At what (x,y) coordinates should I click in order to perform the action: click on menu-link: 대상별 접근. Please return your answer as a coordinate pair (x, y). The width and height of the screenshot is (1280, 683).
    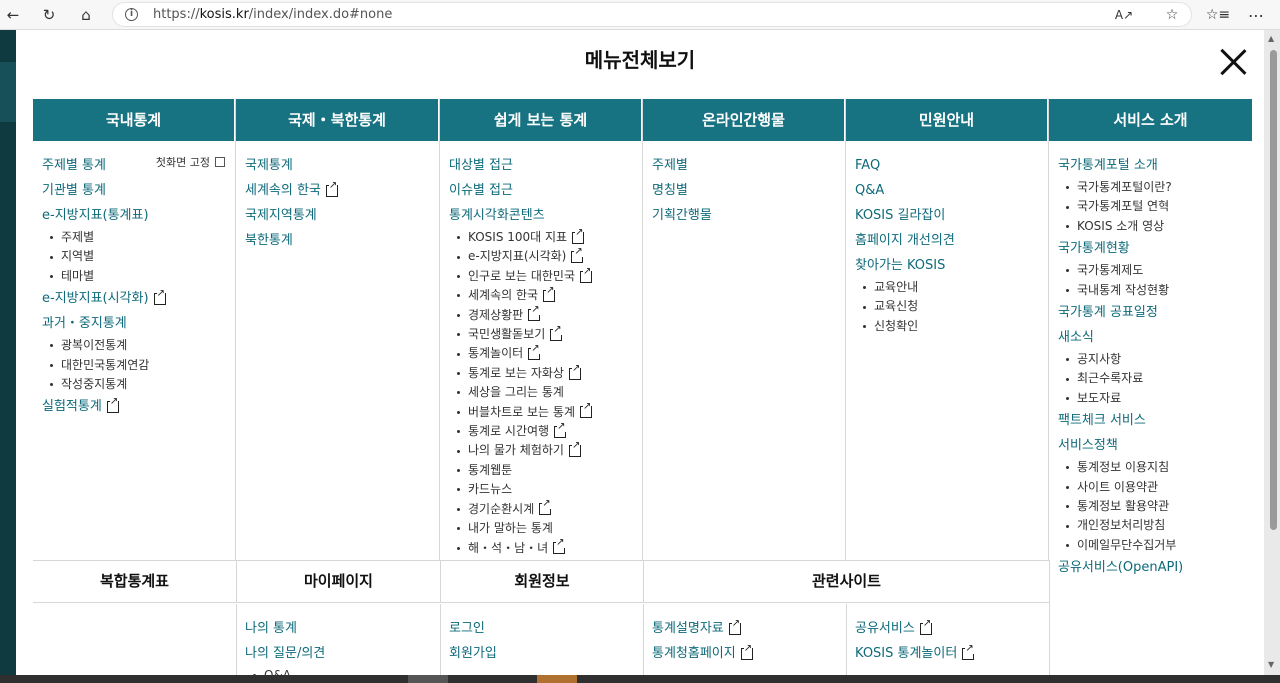
    Looking at the image, I should click on (541, 165).